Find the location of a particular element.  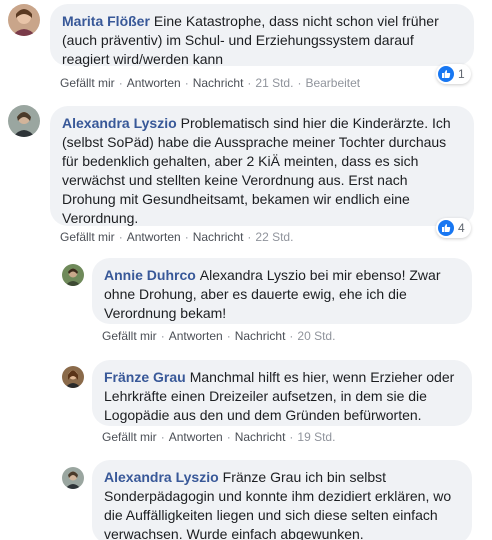

reaction-number: 4 is located at coordinates (461, 228).